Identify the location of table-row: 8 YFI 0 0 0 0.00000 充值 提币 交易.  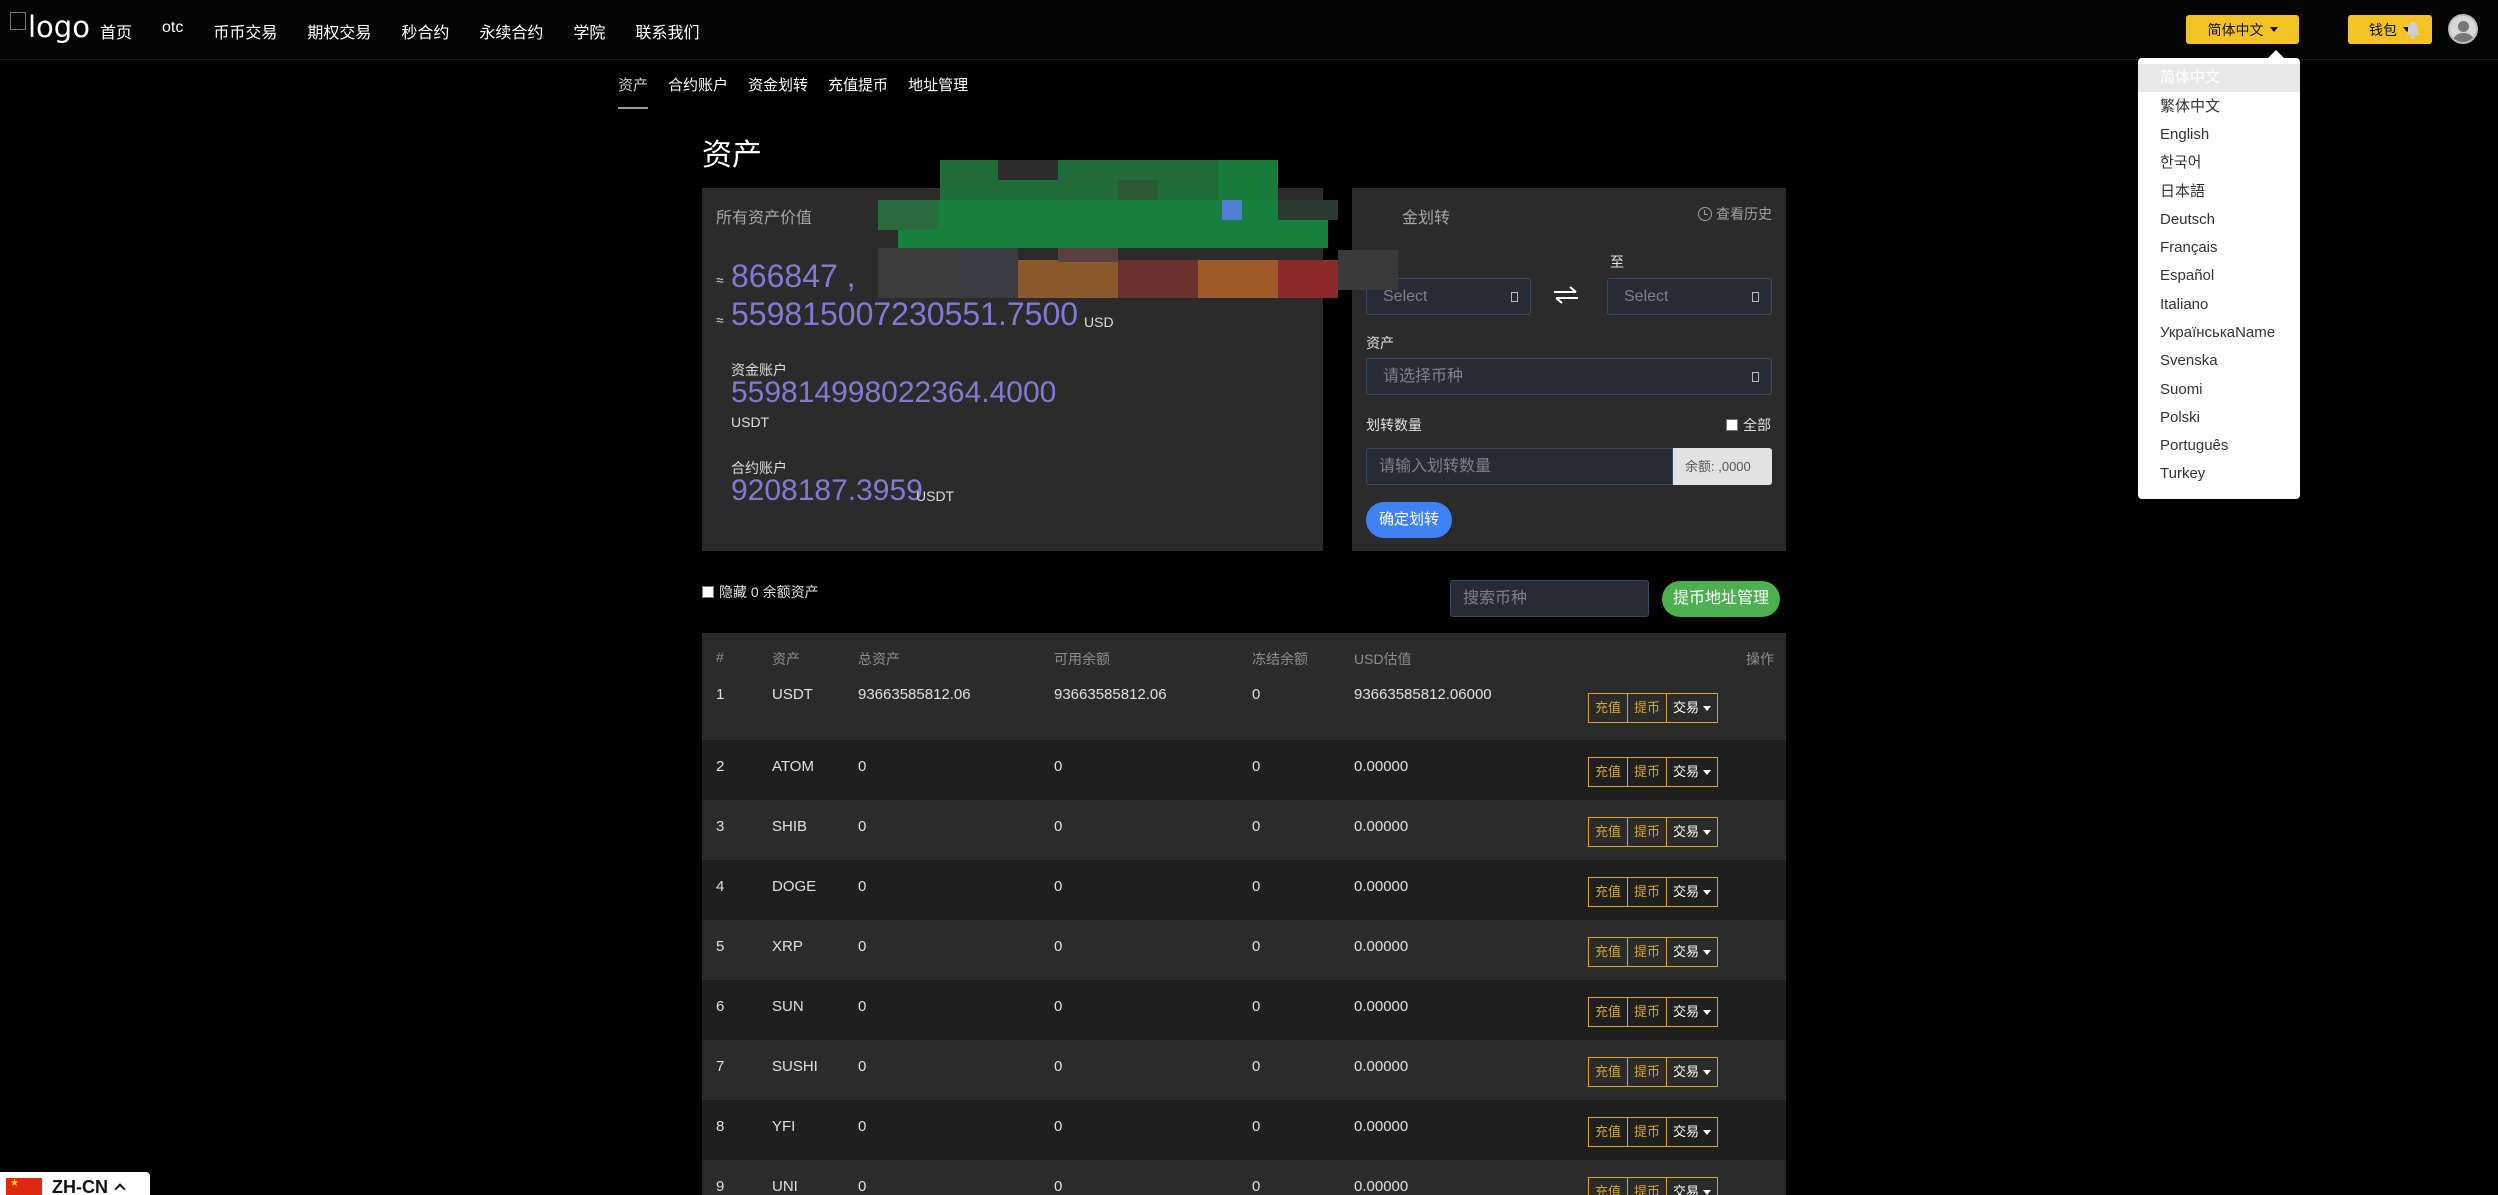
(1244, 1130).